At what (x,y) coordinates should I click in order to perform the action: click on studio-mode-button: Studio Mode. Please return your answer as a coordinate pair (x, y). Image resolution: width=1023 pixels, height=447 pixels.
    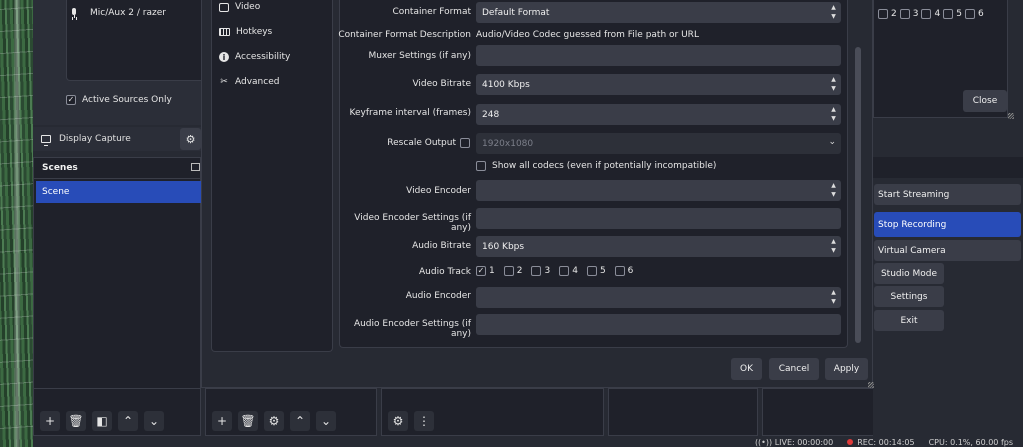
    Looking at the image, I should click on (909, 273).